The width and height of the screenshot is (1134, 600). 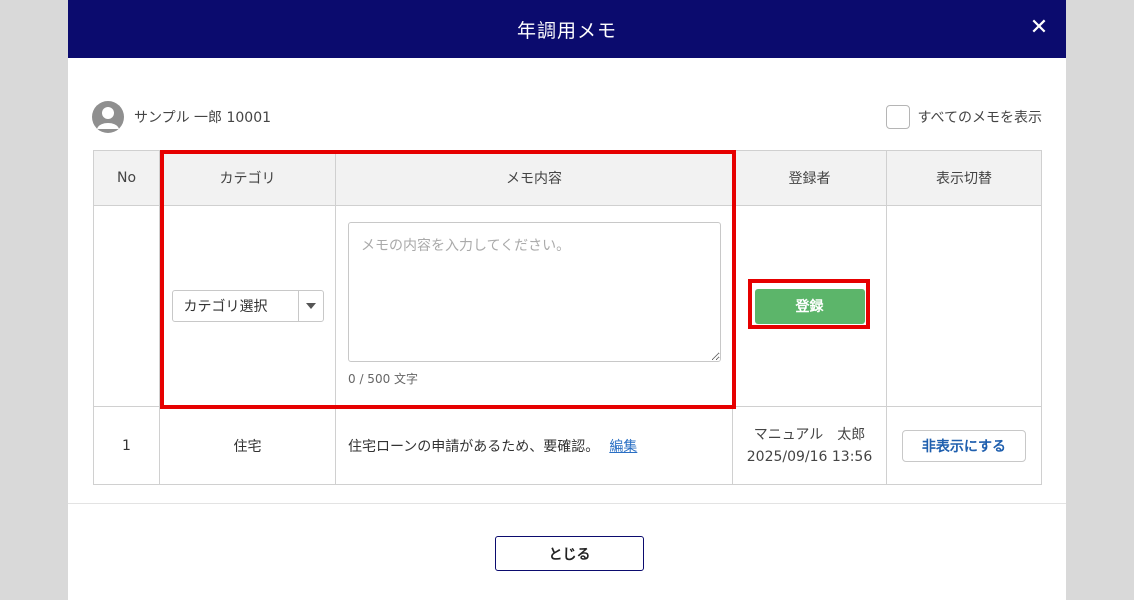 I want to click on show-all-toggle: すべてのメモを表示, so click(x=963, y=117).